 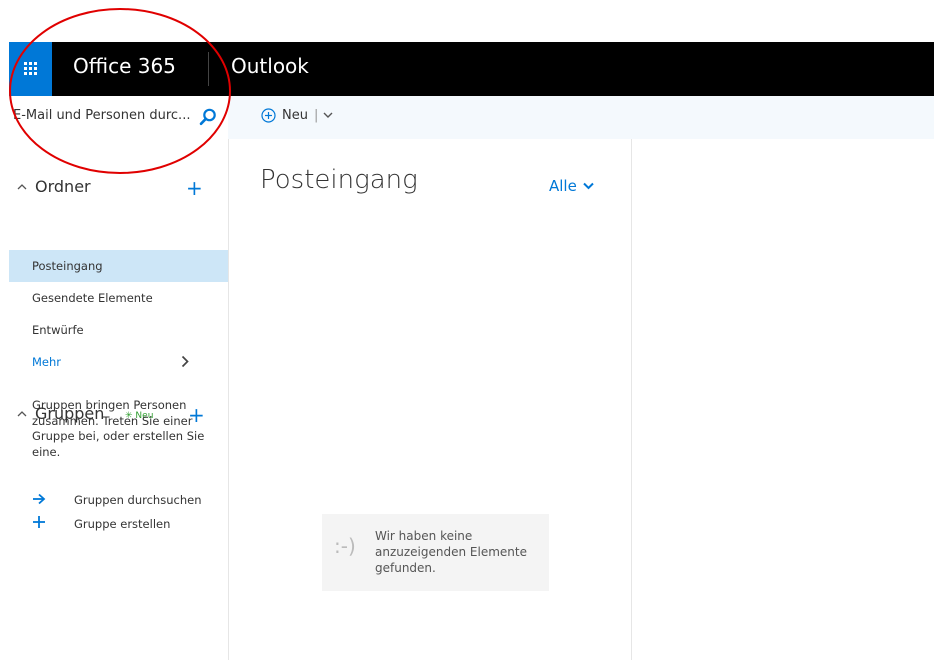 What do you see at coordinates (471, 69) in the screenshot?
I see `top-bar: Office 365 Outlook` at bounding box center [471, 69].